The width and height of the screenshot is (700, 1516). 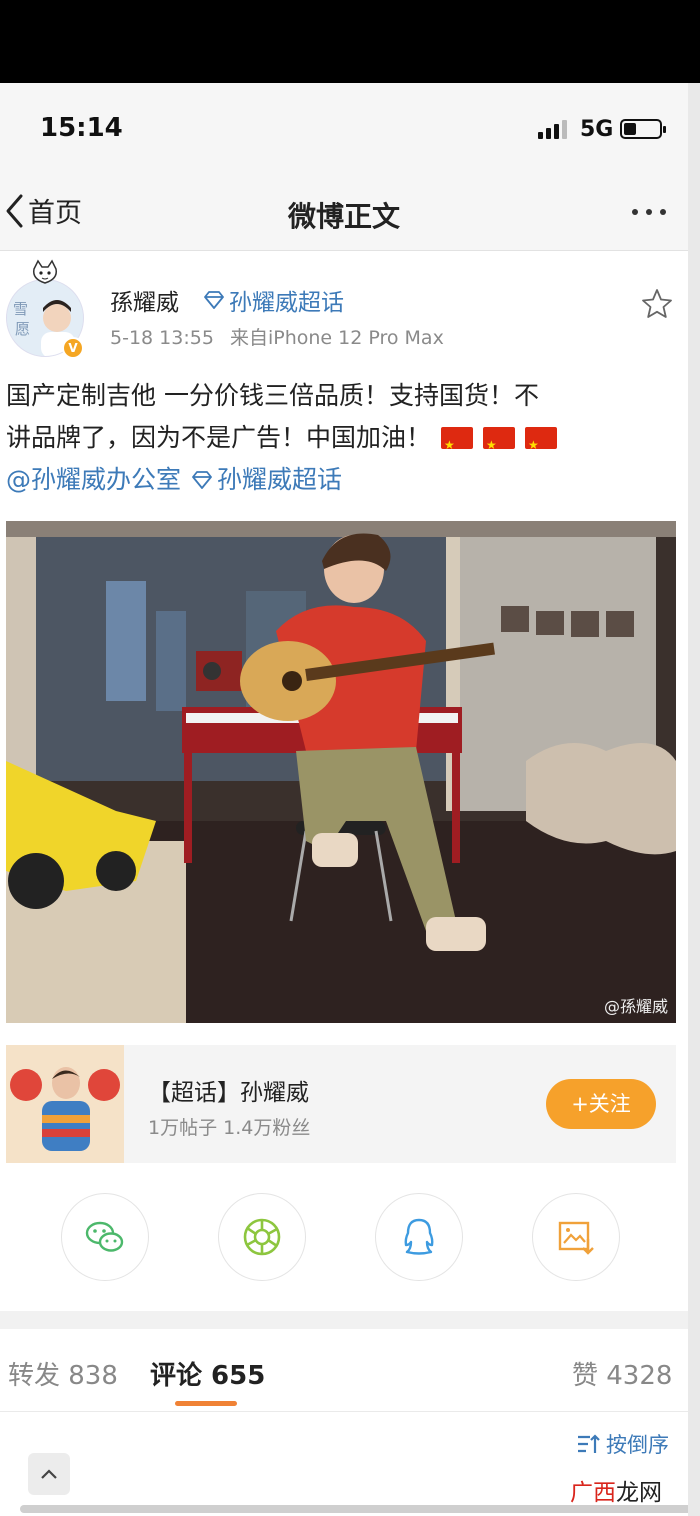 What do you see at coordinates (657, 304) in the screenshot?
I see `star-icon` at bounding box center [657, 304].